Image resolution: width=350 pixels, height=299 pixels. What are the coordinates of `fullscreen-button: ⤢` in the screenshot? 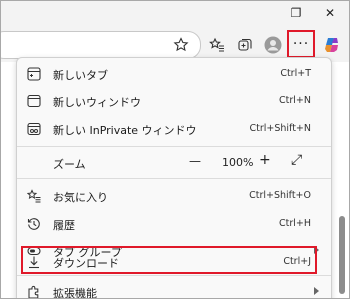 It's located at (296, 160).